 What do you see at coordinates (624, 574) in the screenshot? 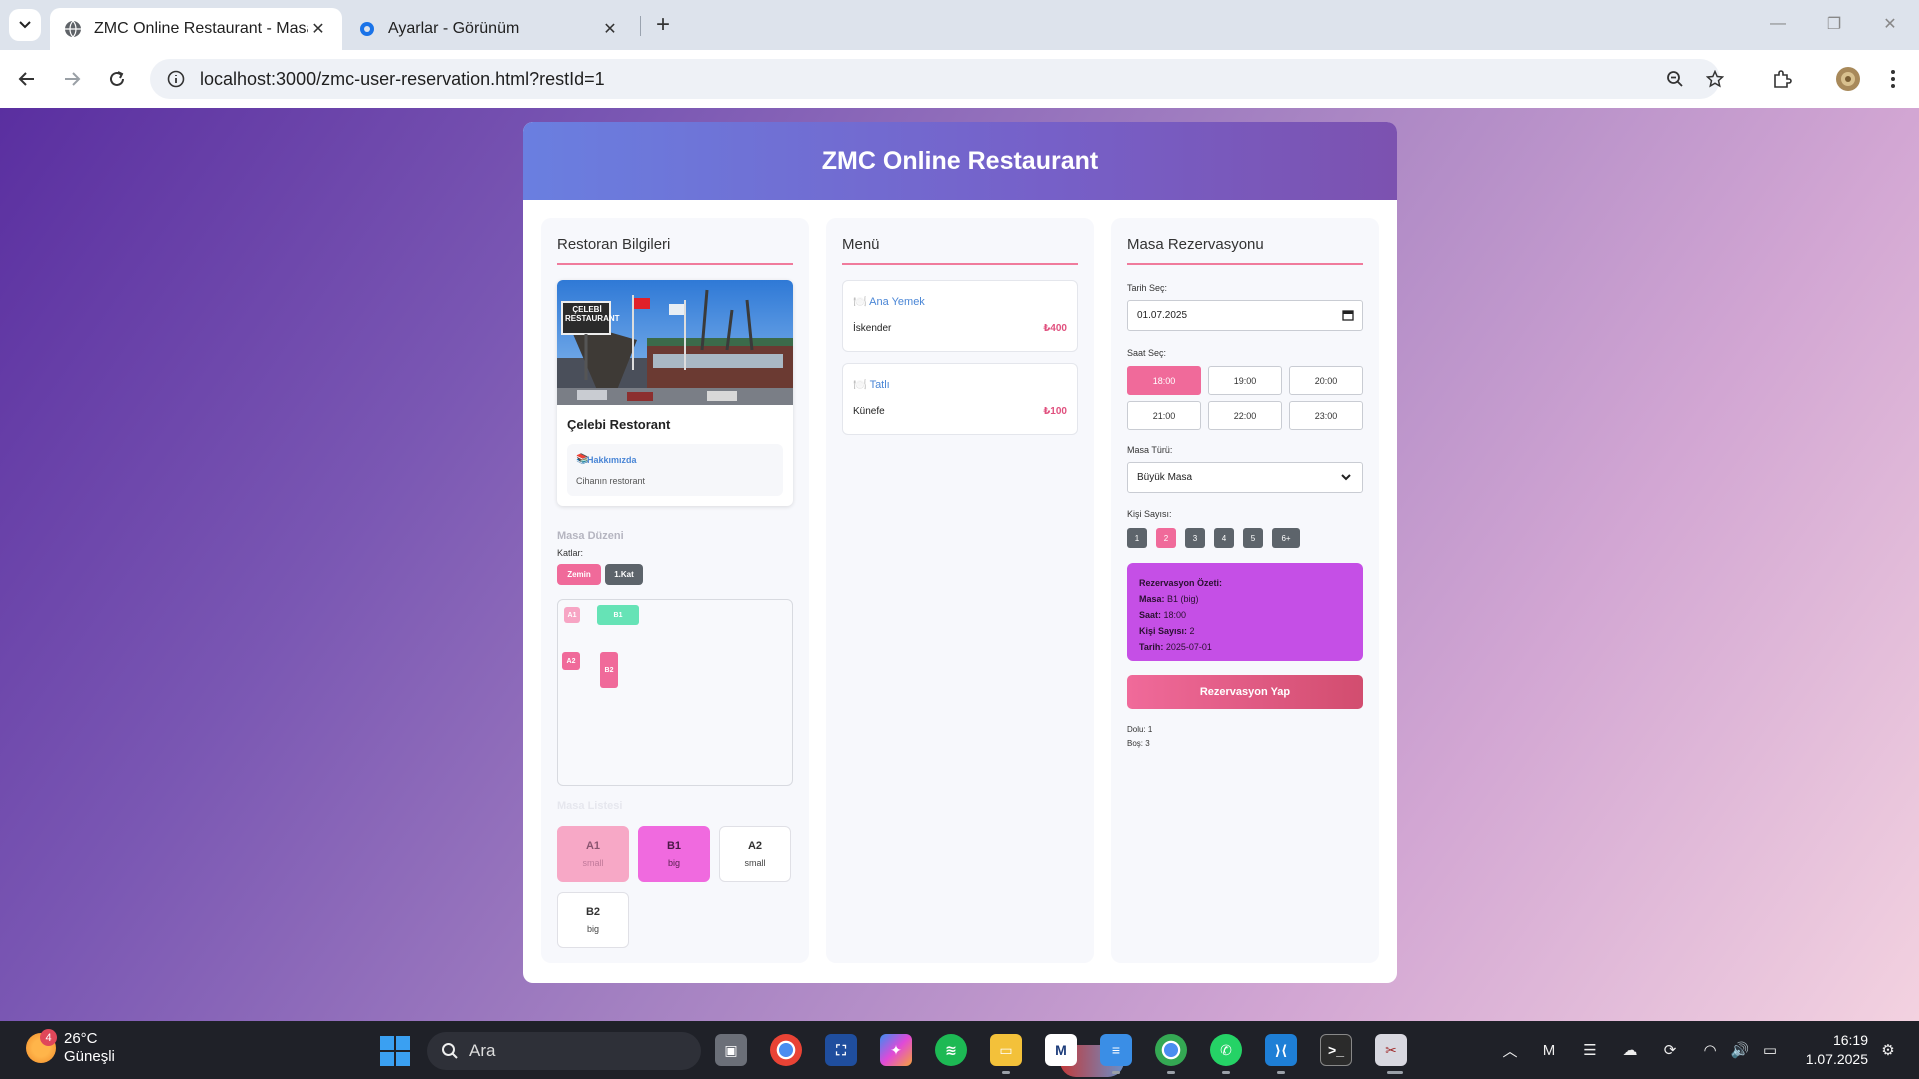
I see `floor-button-1kat: 1.Kat` at bounding box center [624, 574].